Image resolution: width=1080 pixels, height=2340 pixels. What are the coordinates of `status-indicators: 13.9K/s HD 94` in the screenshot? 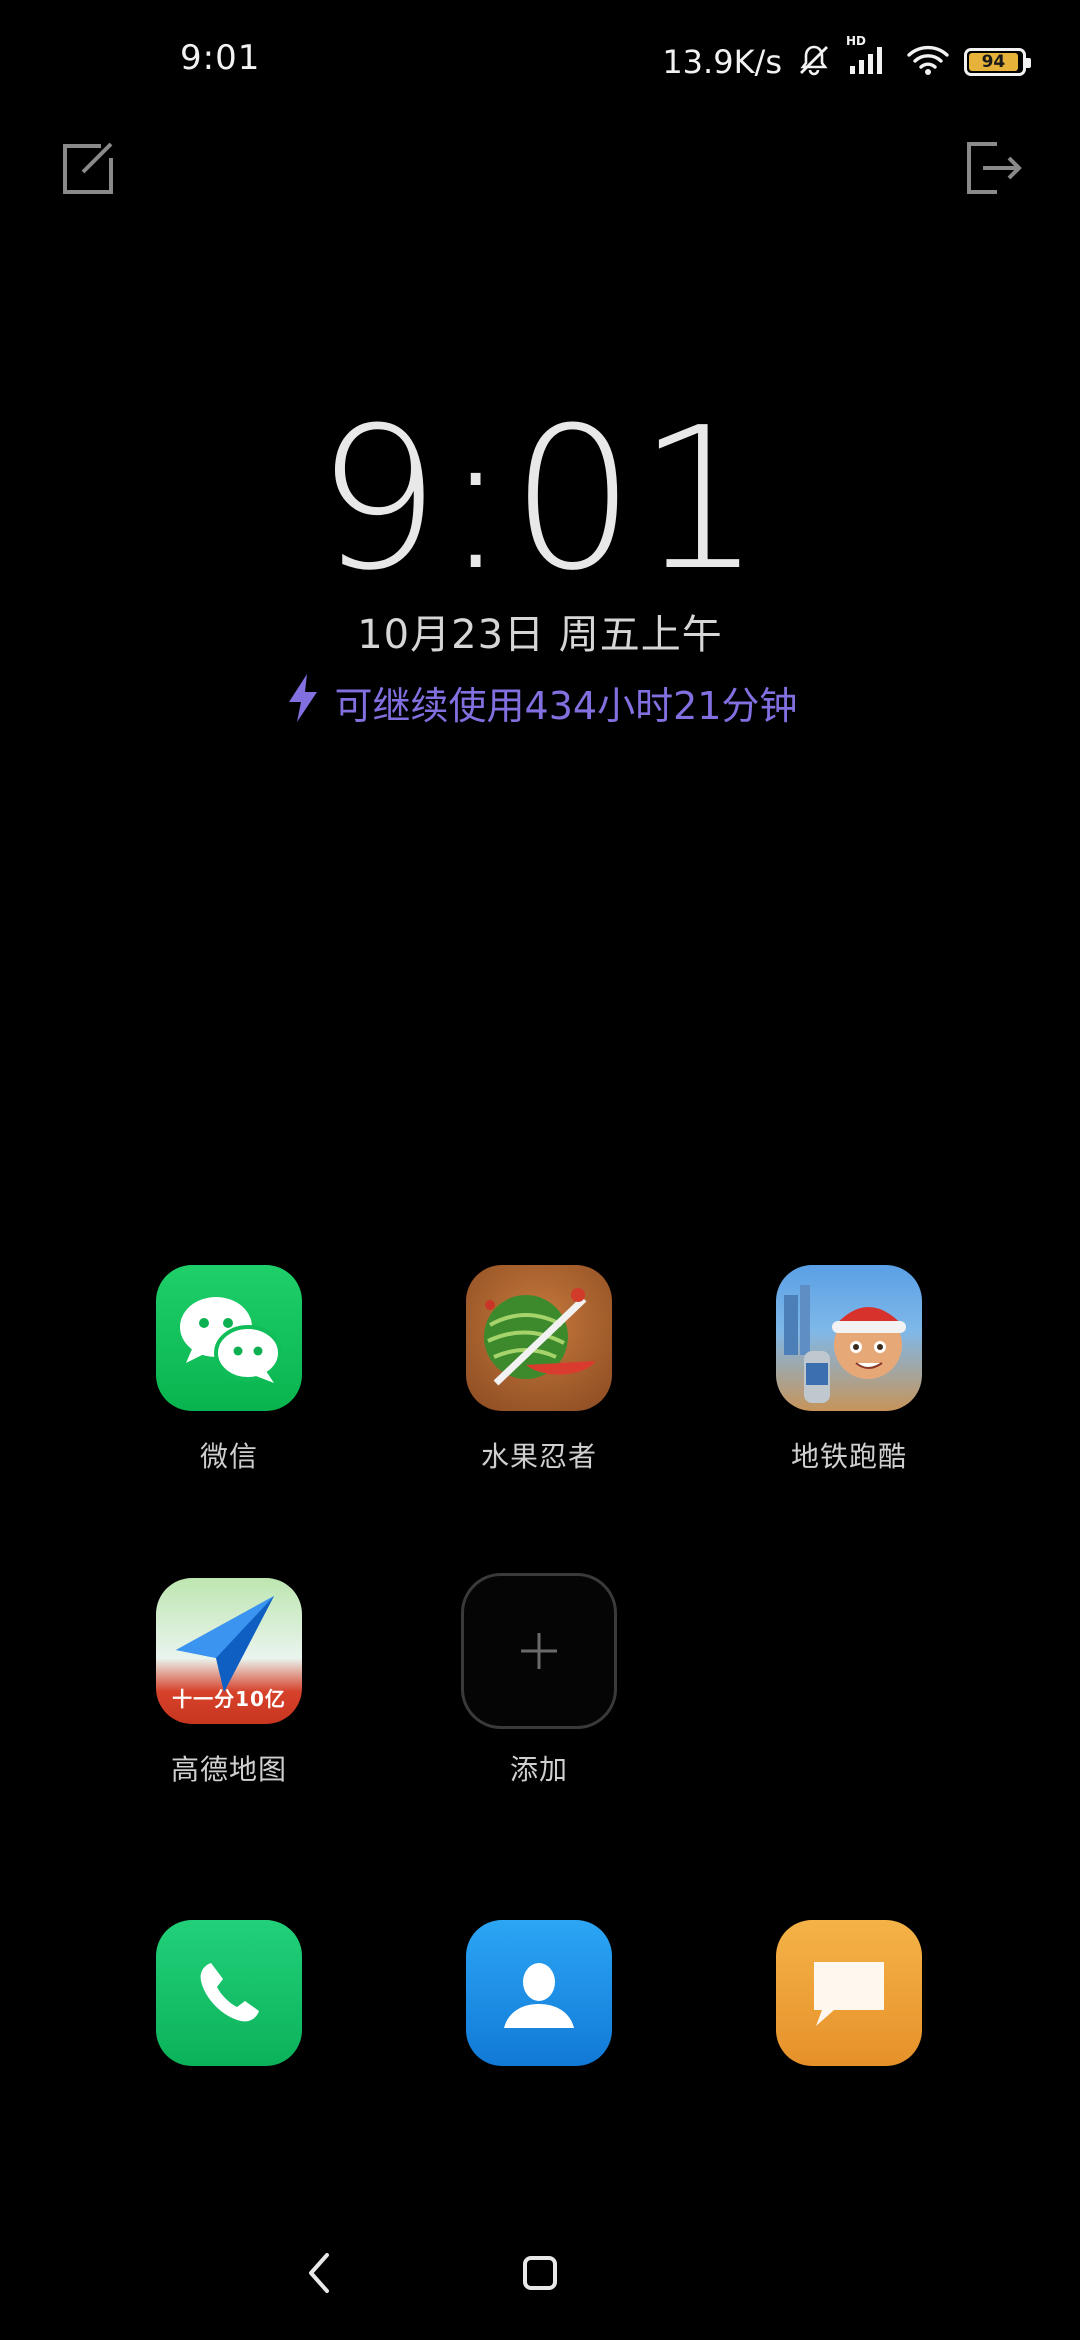 It's located at (846, 60).